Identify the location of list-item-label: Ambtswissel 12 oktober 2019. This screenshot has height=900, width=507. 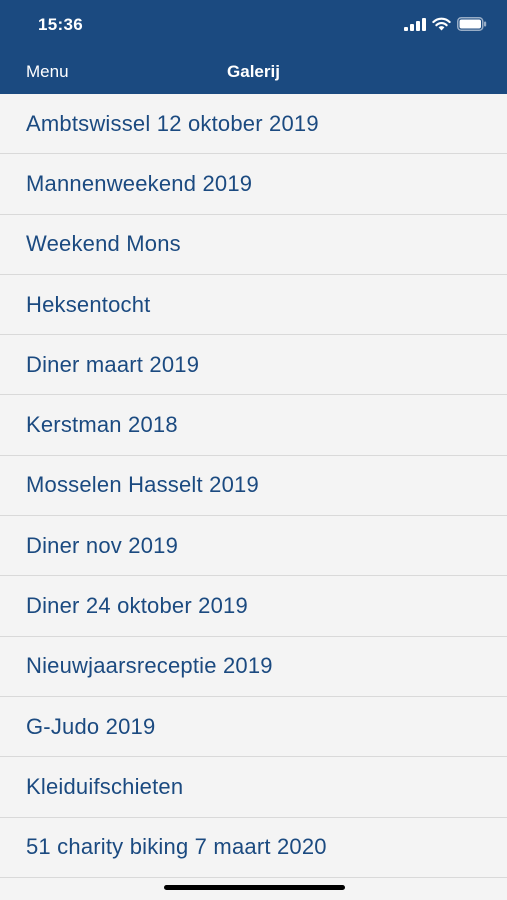
(172, 123).